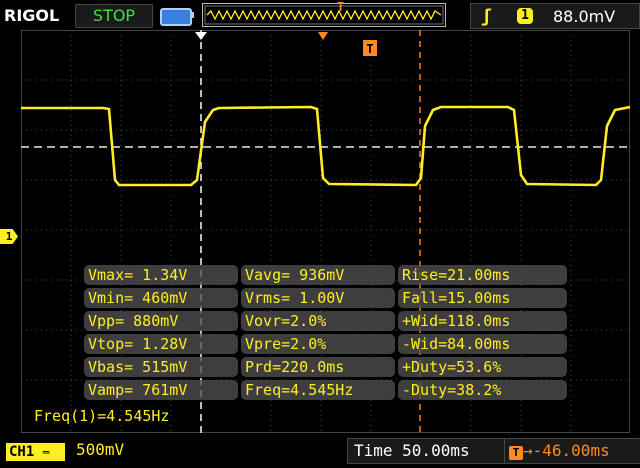  I want to click on measurement-cell: -Duty=38.2%, so click(482, 390).